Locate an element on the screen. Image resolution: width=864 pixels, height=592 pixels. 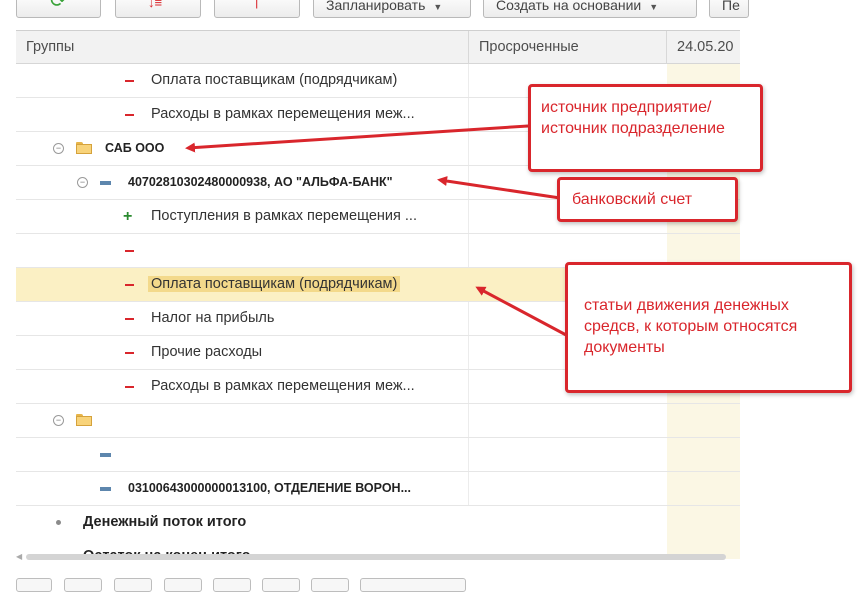
refresh-button: ⟳ is located at coordinates (58, 9).